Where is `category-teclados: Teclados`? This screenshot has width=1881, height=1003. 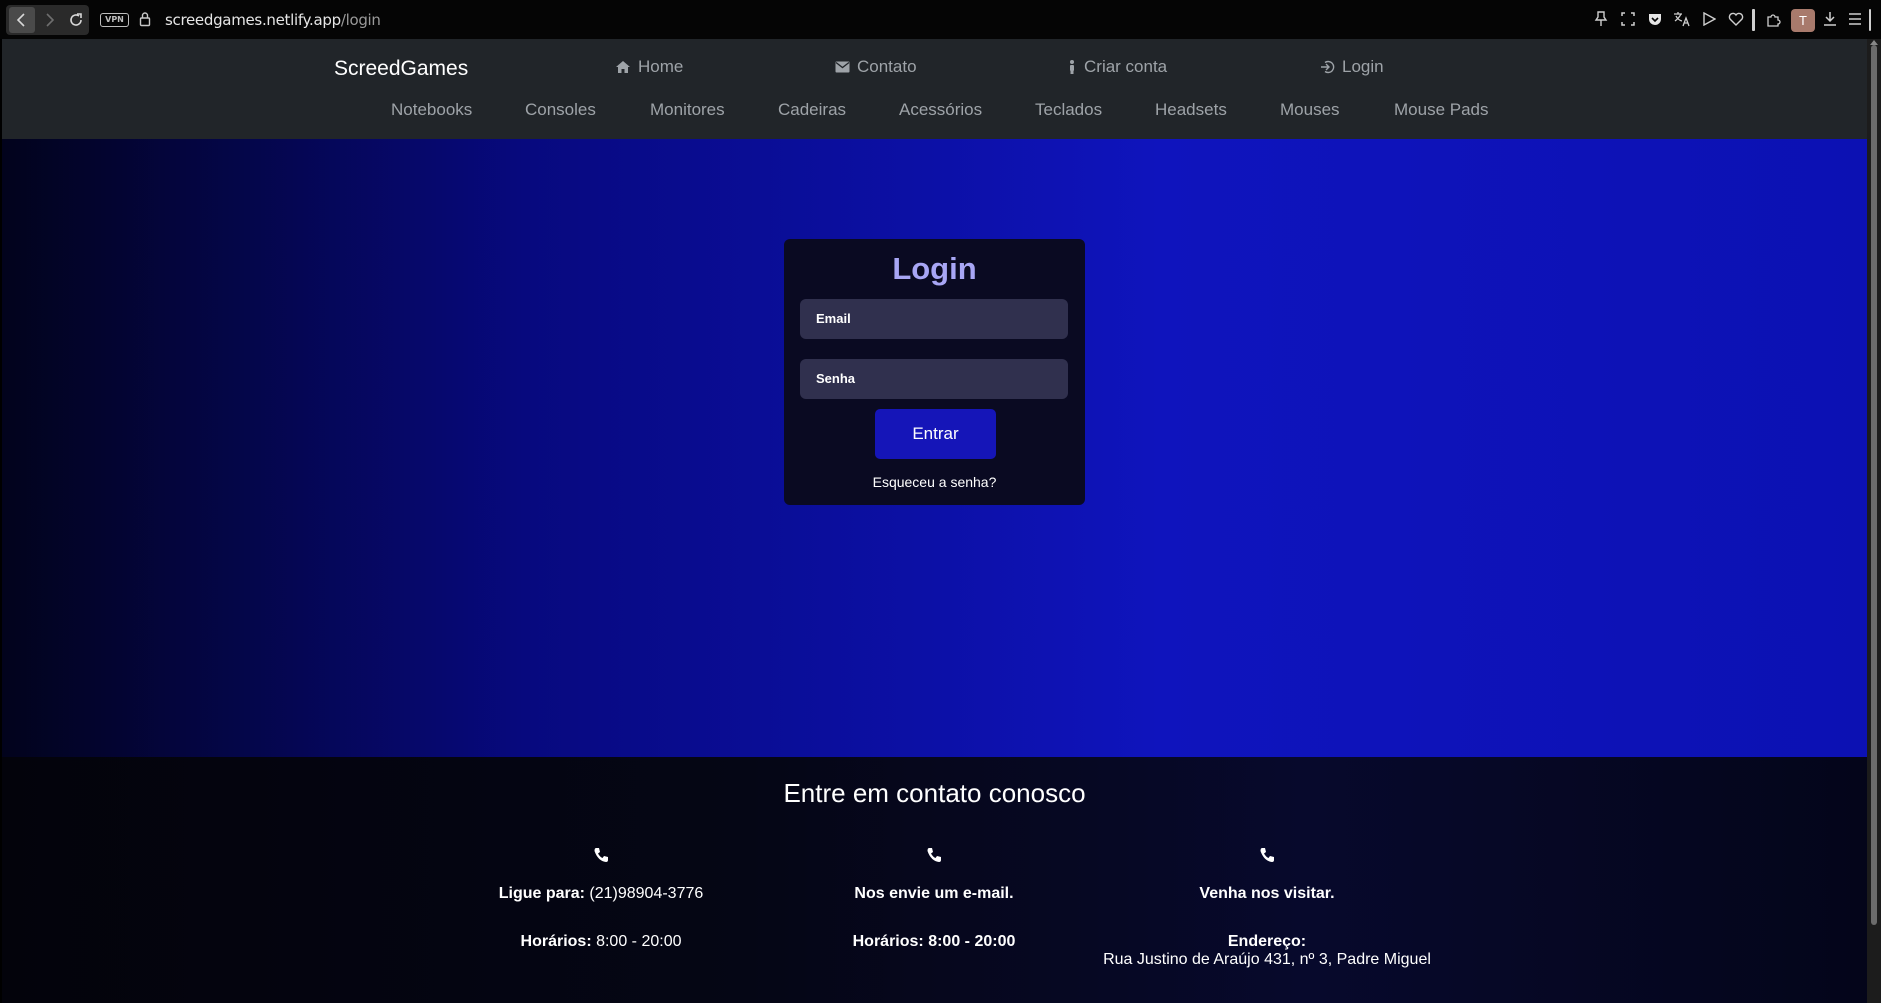
category-teclados: Teclados is located at coordinates (1068, 110).